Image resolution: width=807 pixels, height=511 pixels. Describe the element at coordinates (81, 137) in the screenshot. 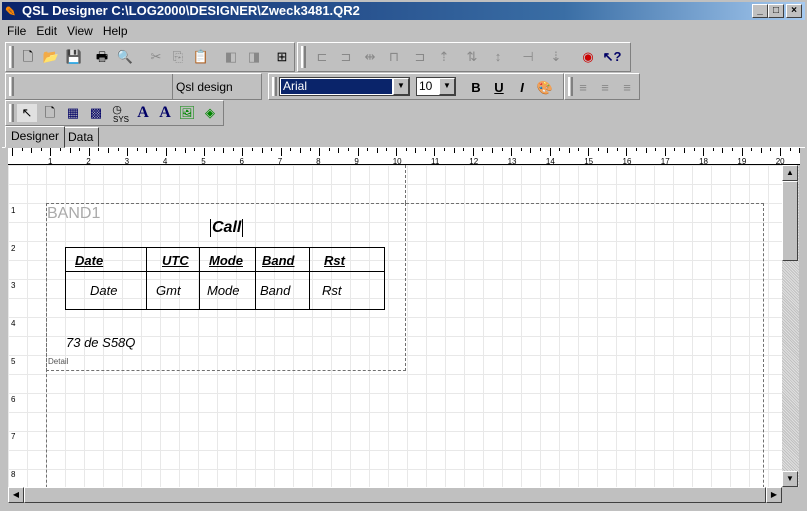

I see `tab-data: Data` at that location.